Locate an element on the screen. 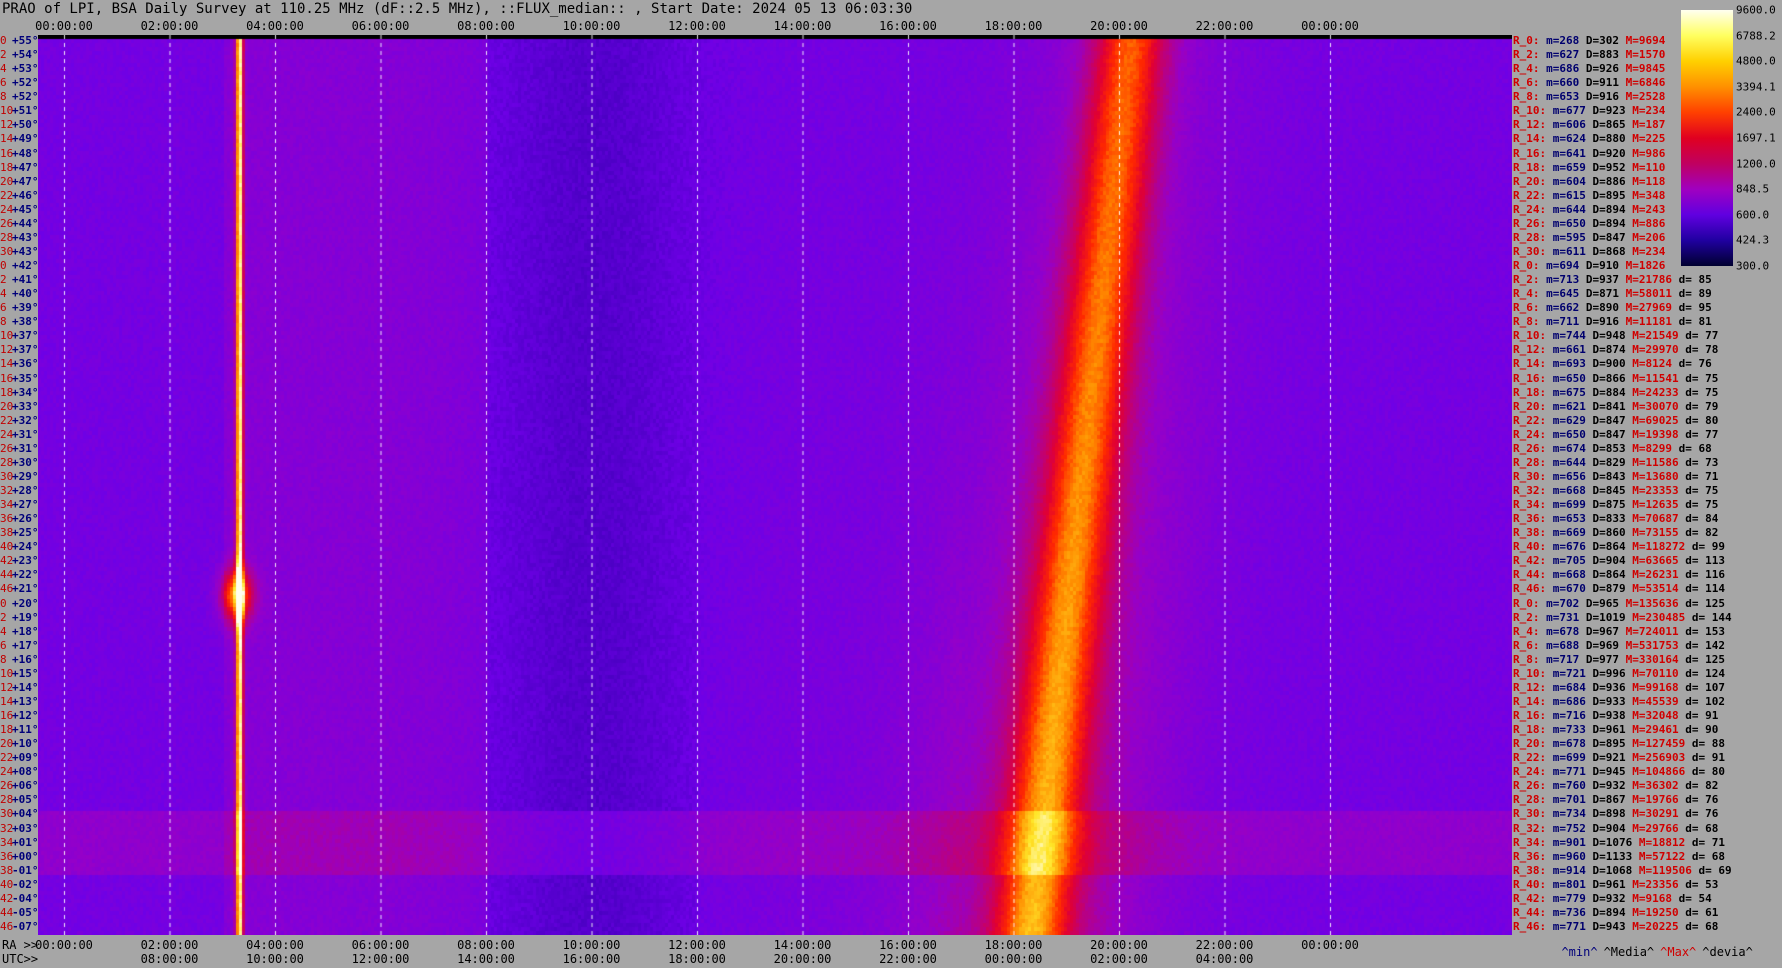 The width and height of the screenshot is (1782, 968). stat-median: D=938 is located at coordinates (1612, 715).